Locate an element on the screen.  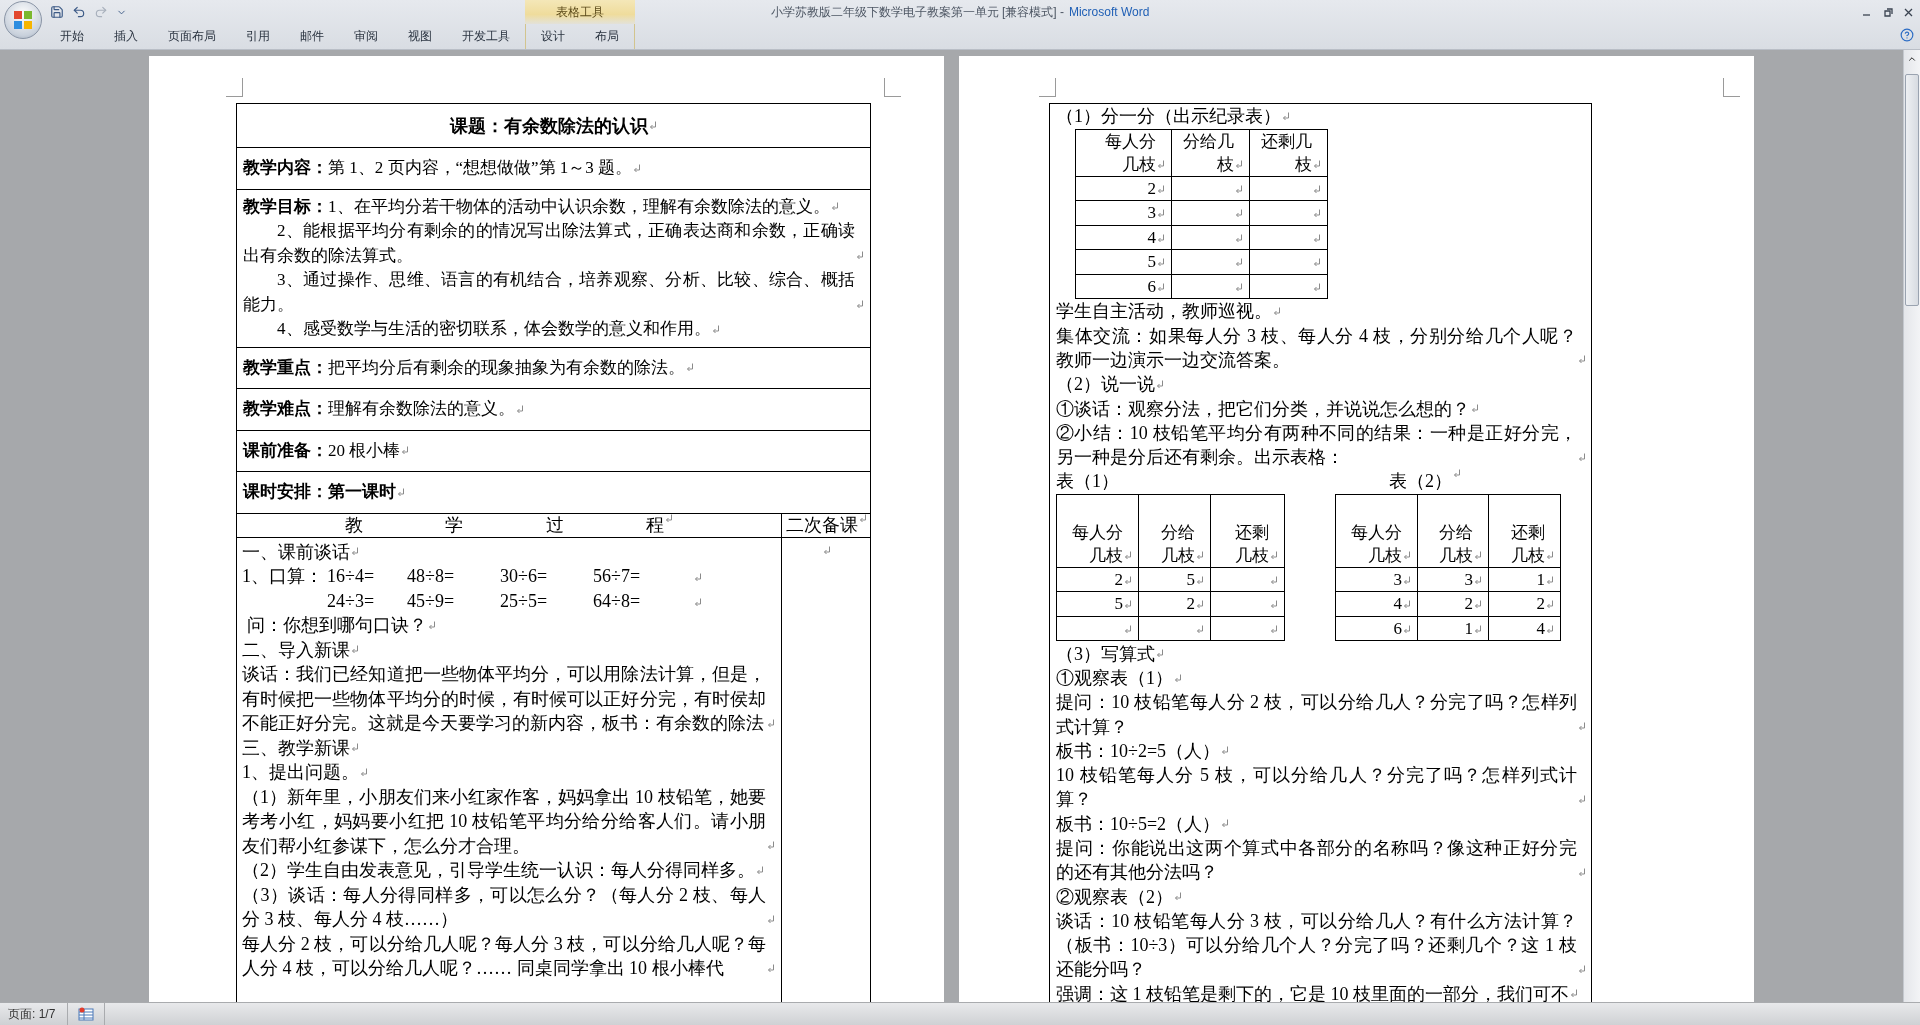
paragraph-text: 谈话：10 枝铅笔每人分 3 枝，可以分给几人？有什么方法计算？（板书：10÷3）可以分给几个人？分完了吗？还剩几个？这 1 枝还能分吗？ is located at coordinates (1316, 946).